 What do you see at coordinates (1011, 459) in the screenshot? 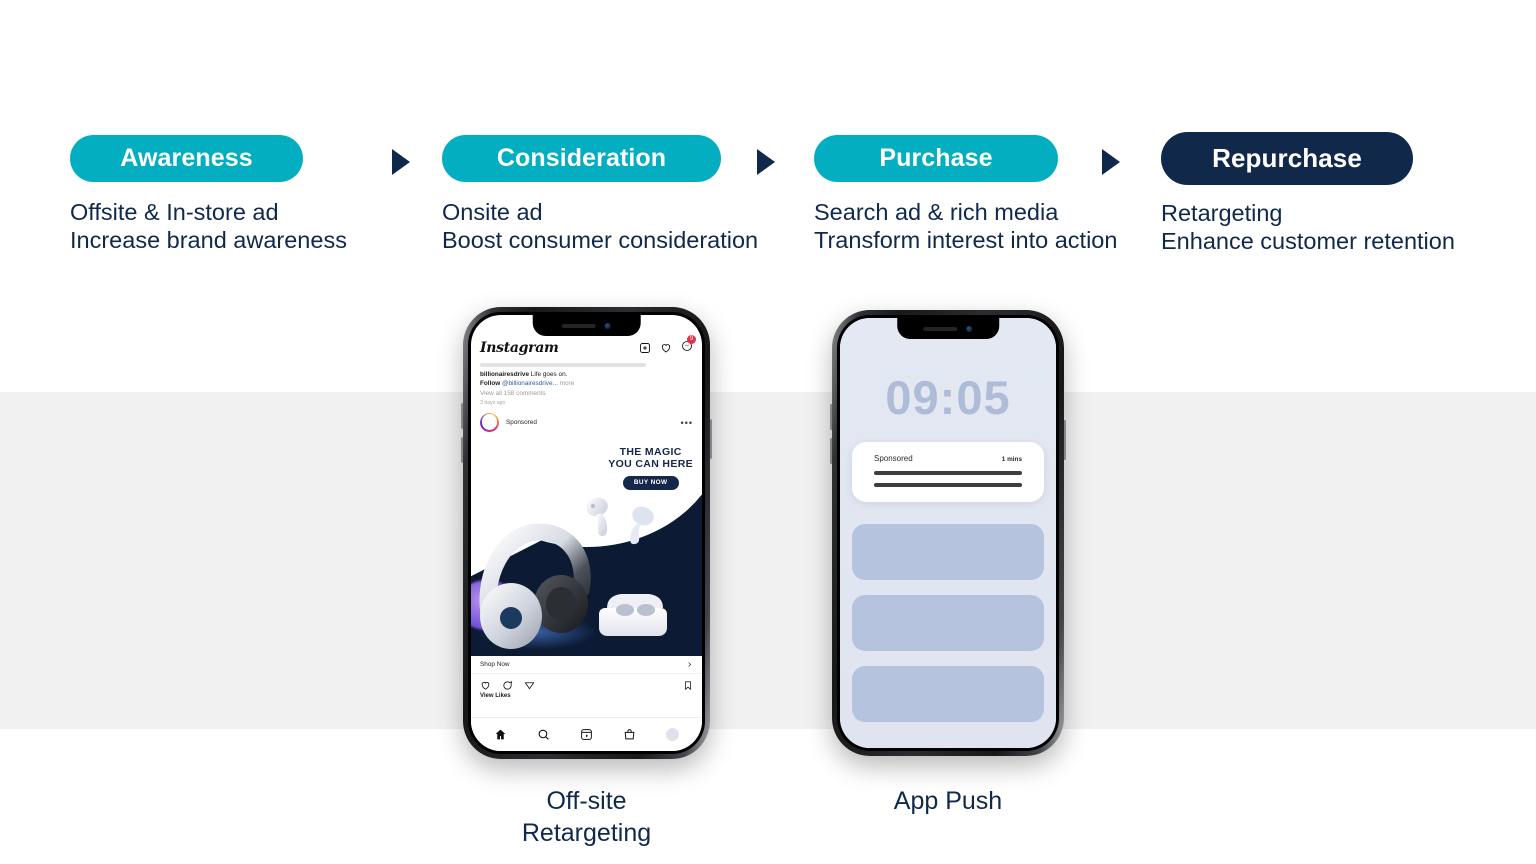
I see `notification-timestamp: 1 mins` at bounding box center [1011, 459].